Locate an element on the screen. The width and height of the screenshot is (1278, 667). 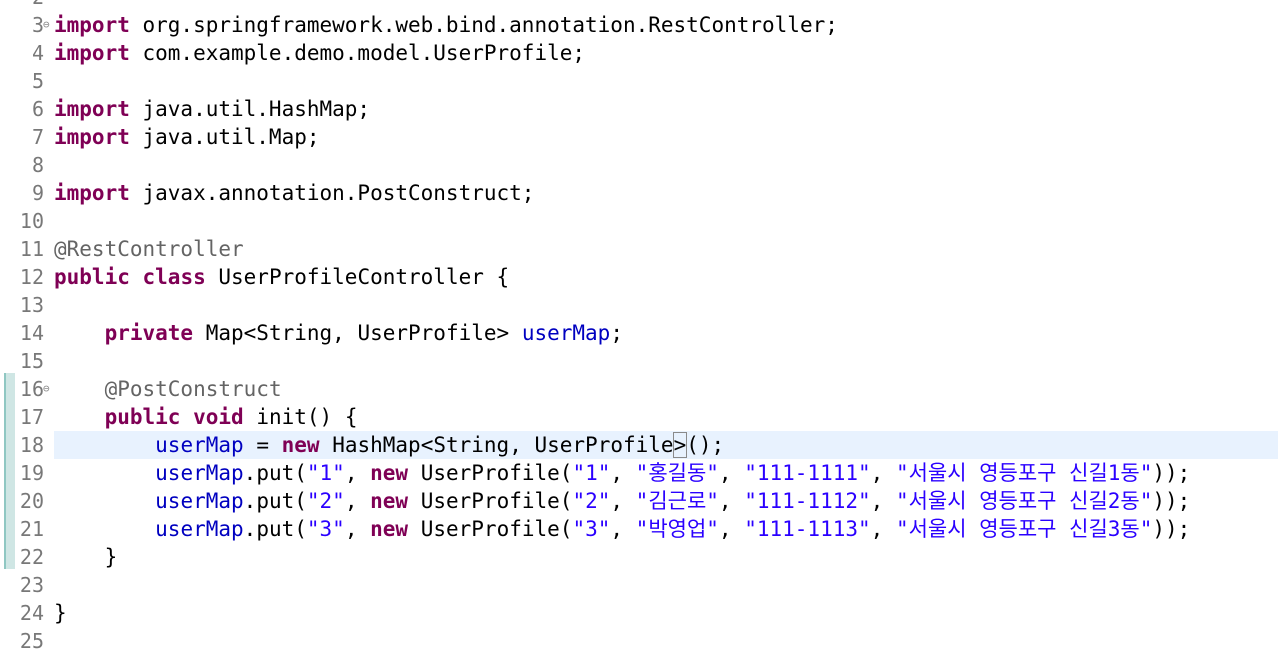
code-token: "서울시 영등포구 신길1동" is located at coordinates (1024, 473).